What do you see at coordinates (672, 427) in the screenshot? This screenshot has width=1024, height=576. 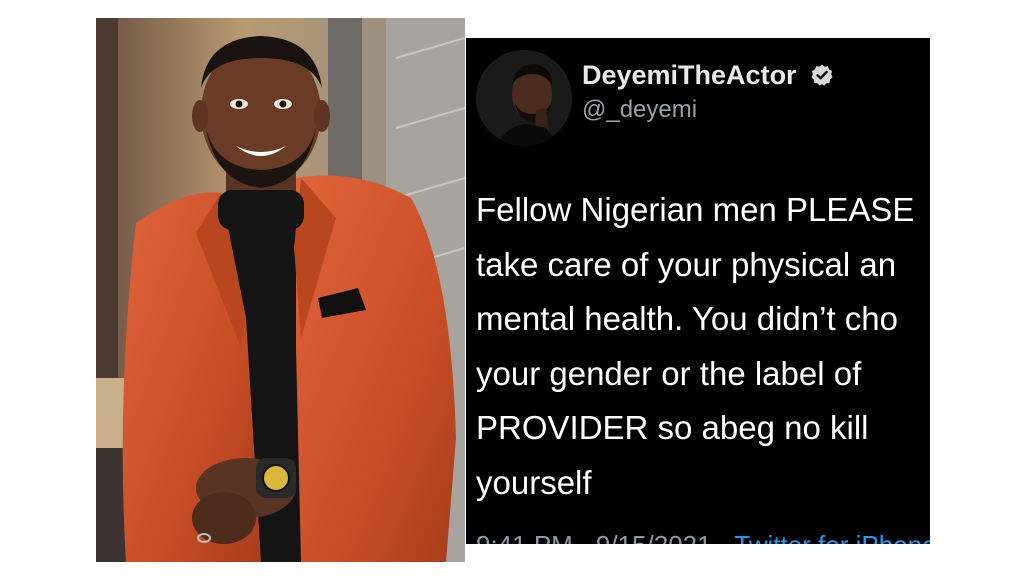 I see `tweet-line: PROVIDER so abeg no kill` at bounding box center [672, 427].